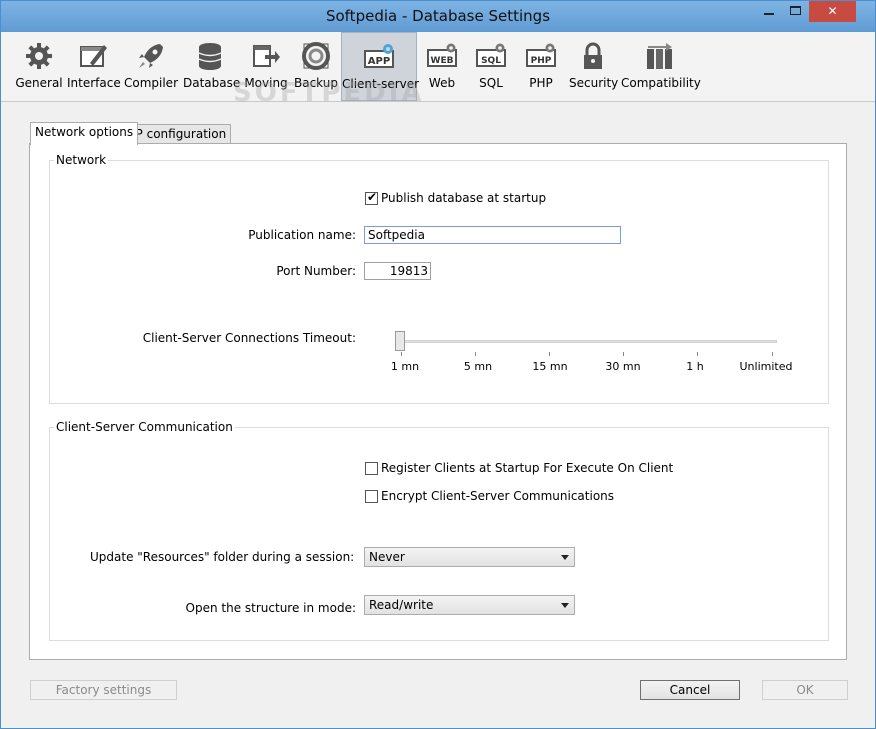 The height and width of the screenshot is (729, 876). I want to click on timeout-slider-track, so click(587, 341).